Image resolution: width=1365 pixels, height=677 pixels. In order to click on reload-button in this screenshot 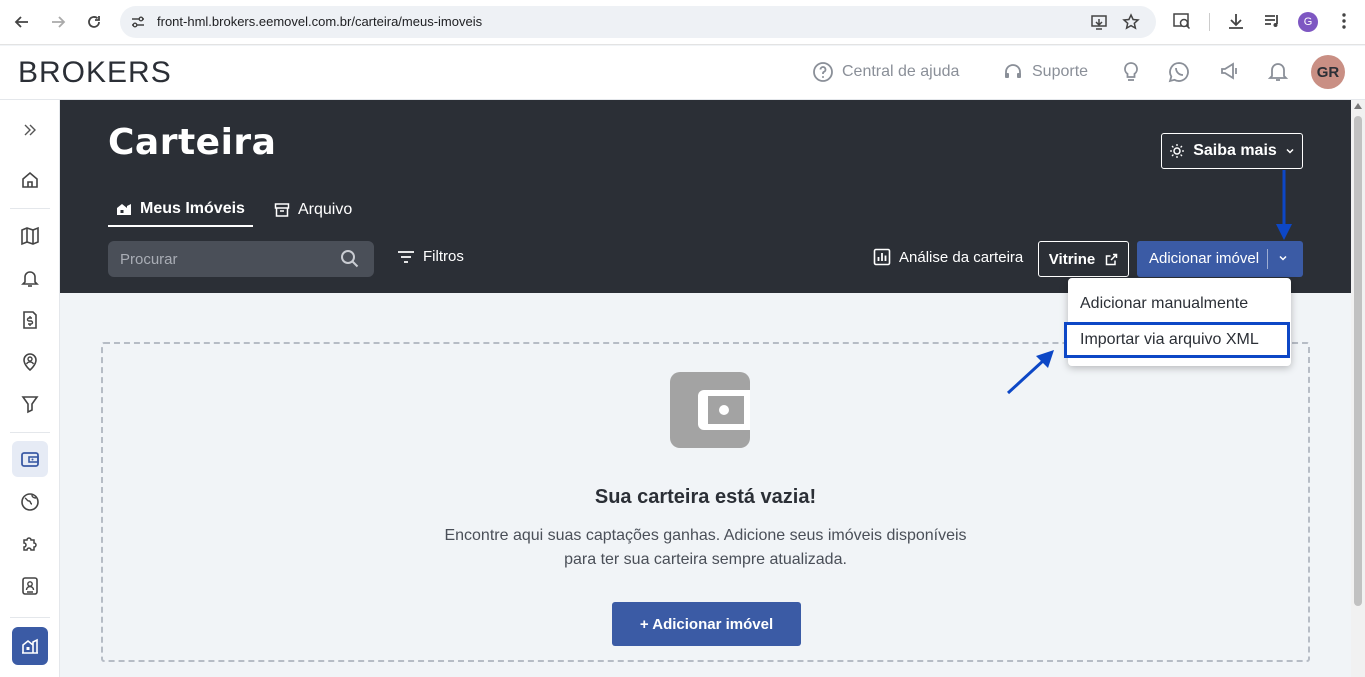, I will do `click(94, 22)`.